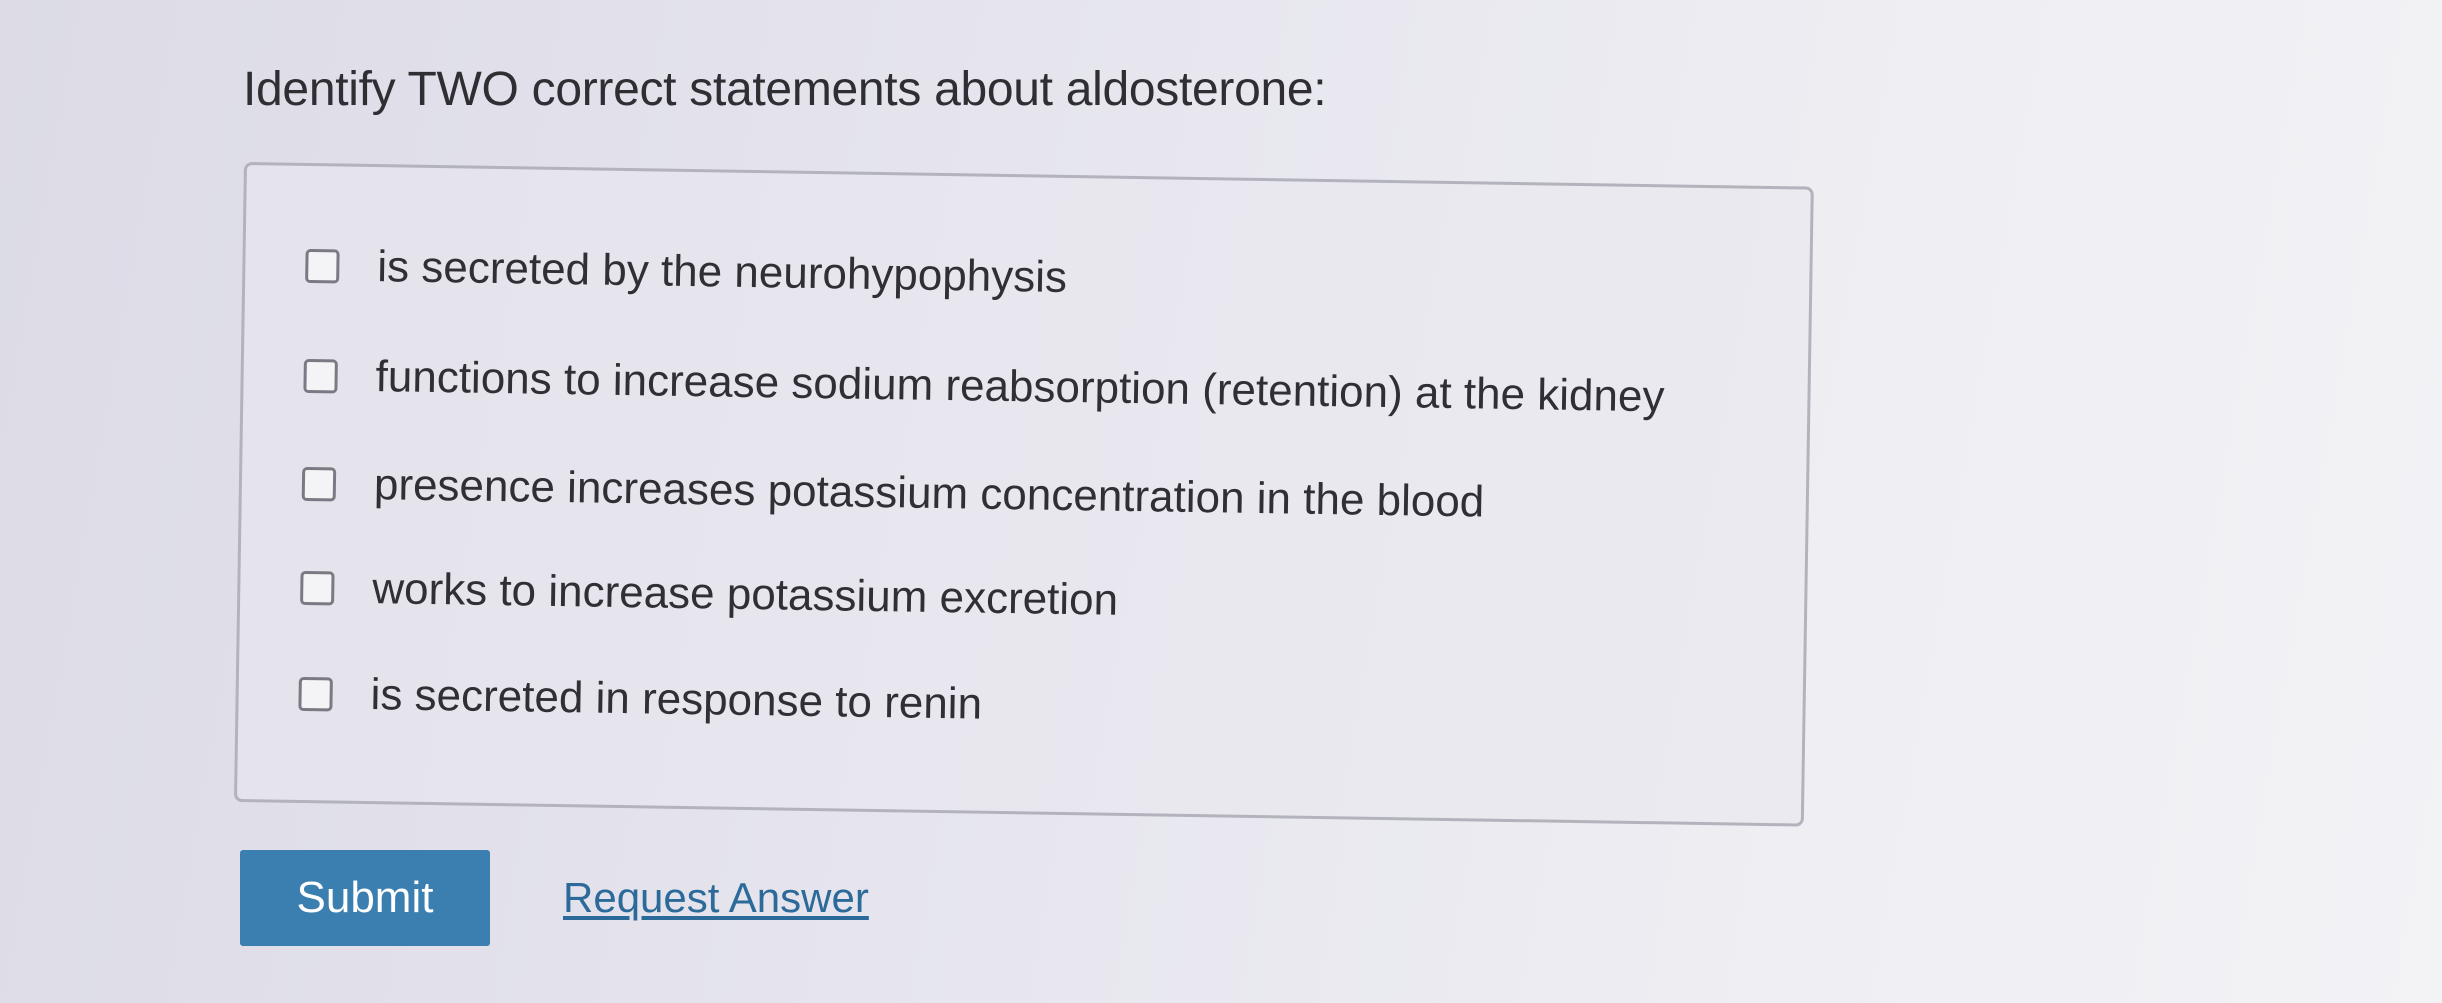 The height and width of the screenshot is (1003, 2442). What do you see at coordinates (745, 594) in the screenshot?
I see `option-label: works to increase potassium excretion` at bounding box center [745, 594].